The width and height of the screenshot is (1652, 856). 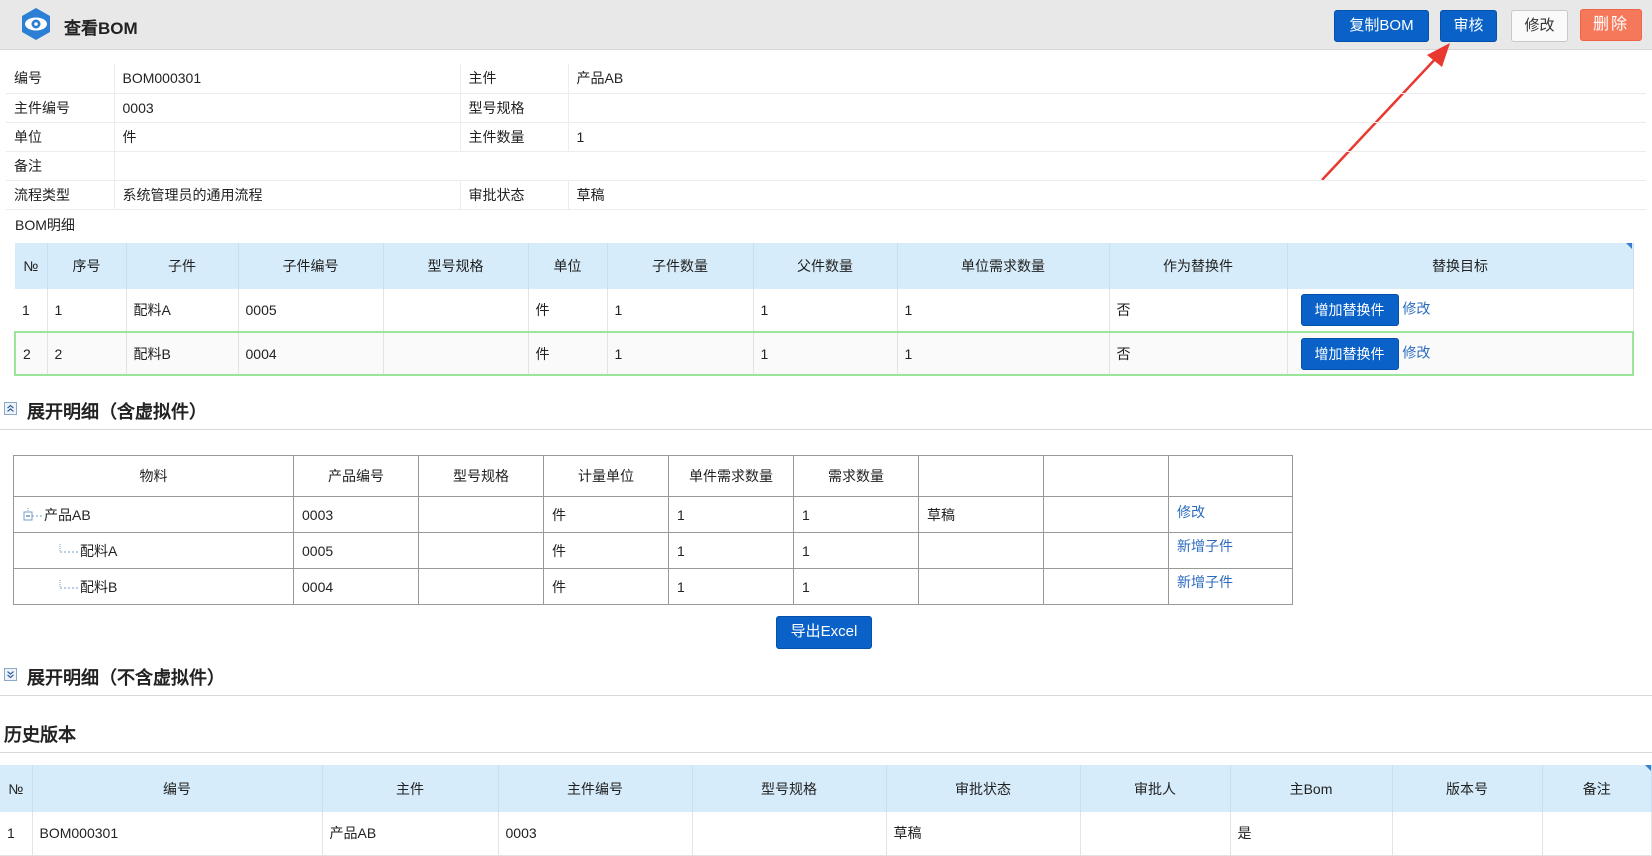 I want to click on tree-node-label: 配料B, so click(x=99, y=586).